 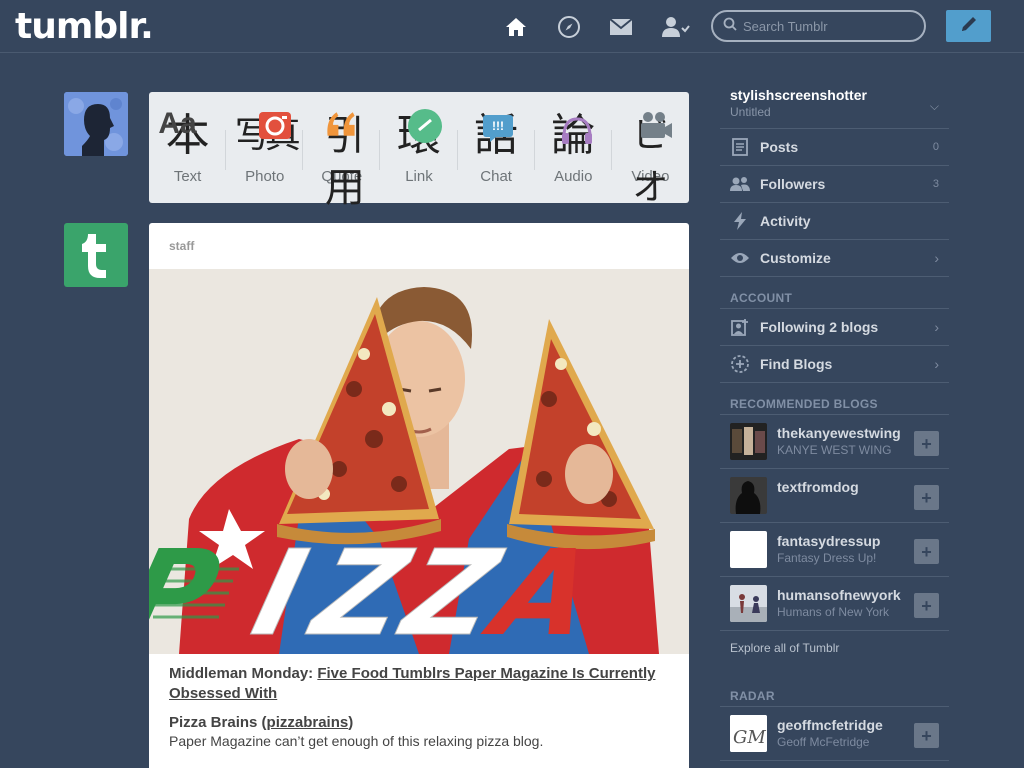 What do you see at coordinates (785, 221) in the screenshot?
I see `sidebar-item-label: Activity` at bounding box center [785, 221].